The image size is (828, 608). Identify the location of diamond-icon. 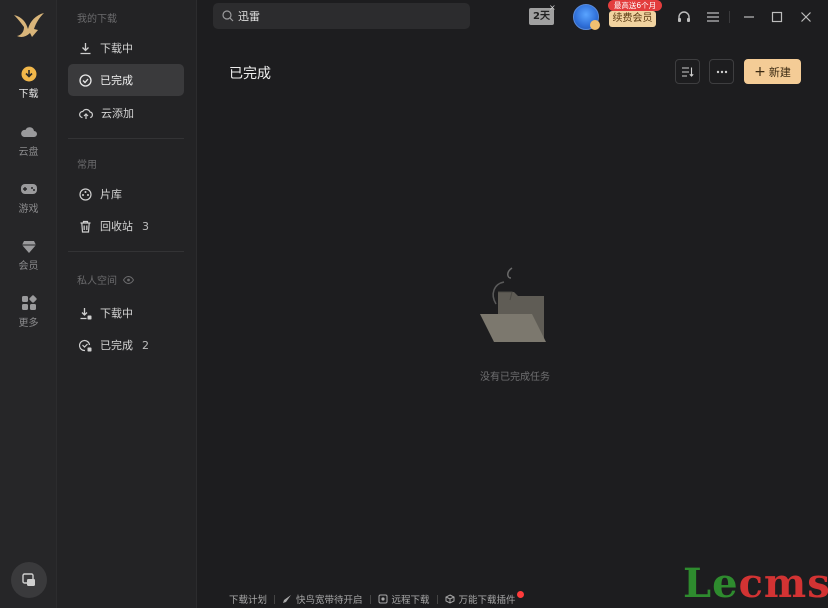
(28, 247).